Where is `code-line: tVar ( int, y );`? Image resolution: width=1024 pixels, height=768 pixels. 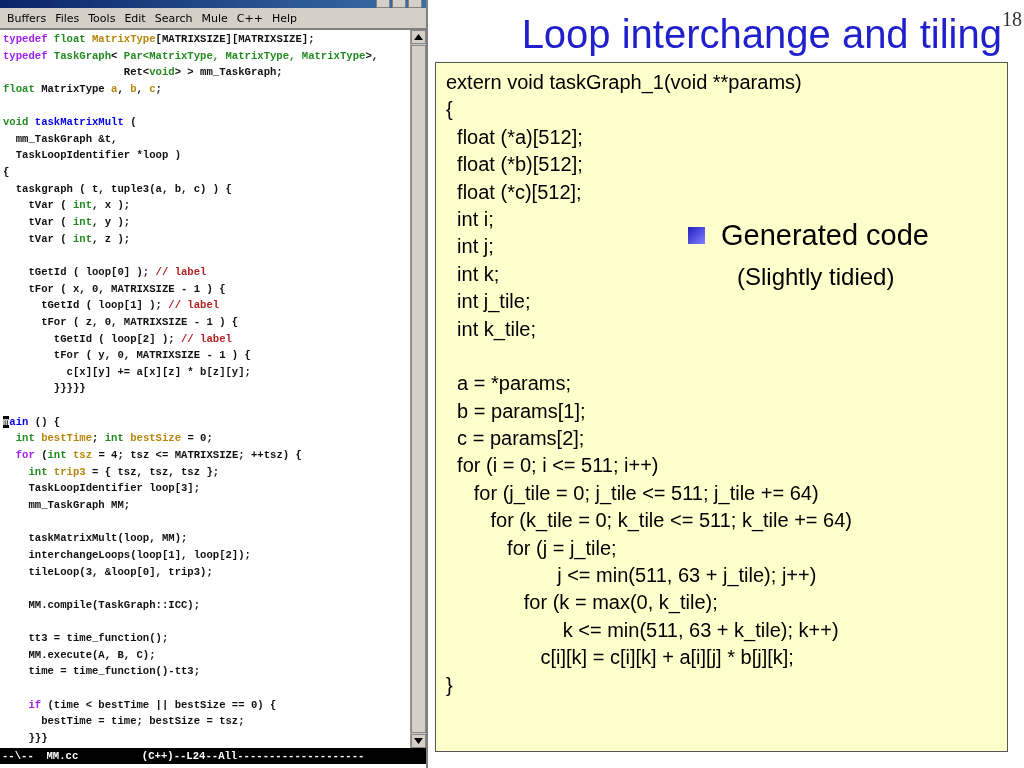
code-line: tVar ( int, y ); is located at coordinates (79, 223).